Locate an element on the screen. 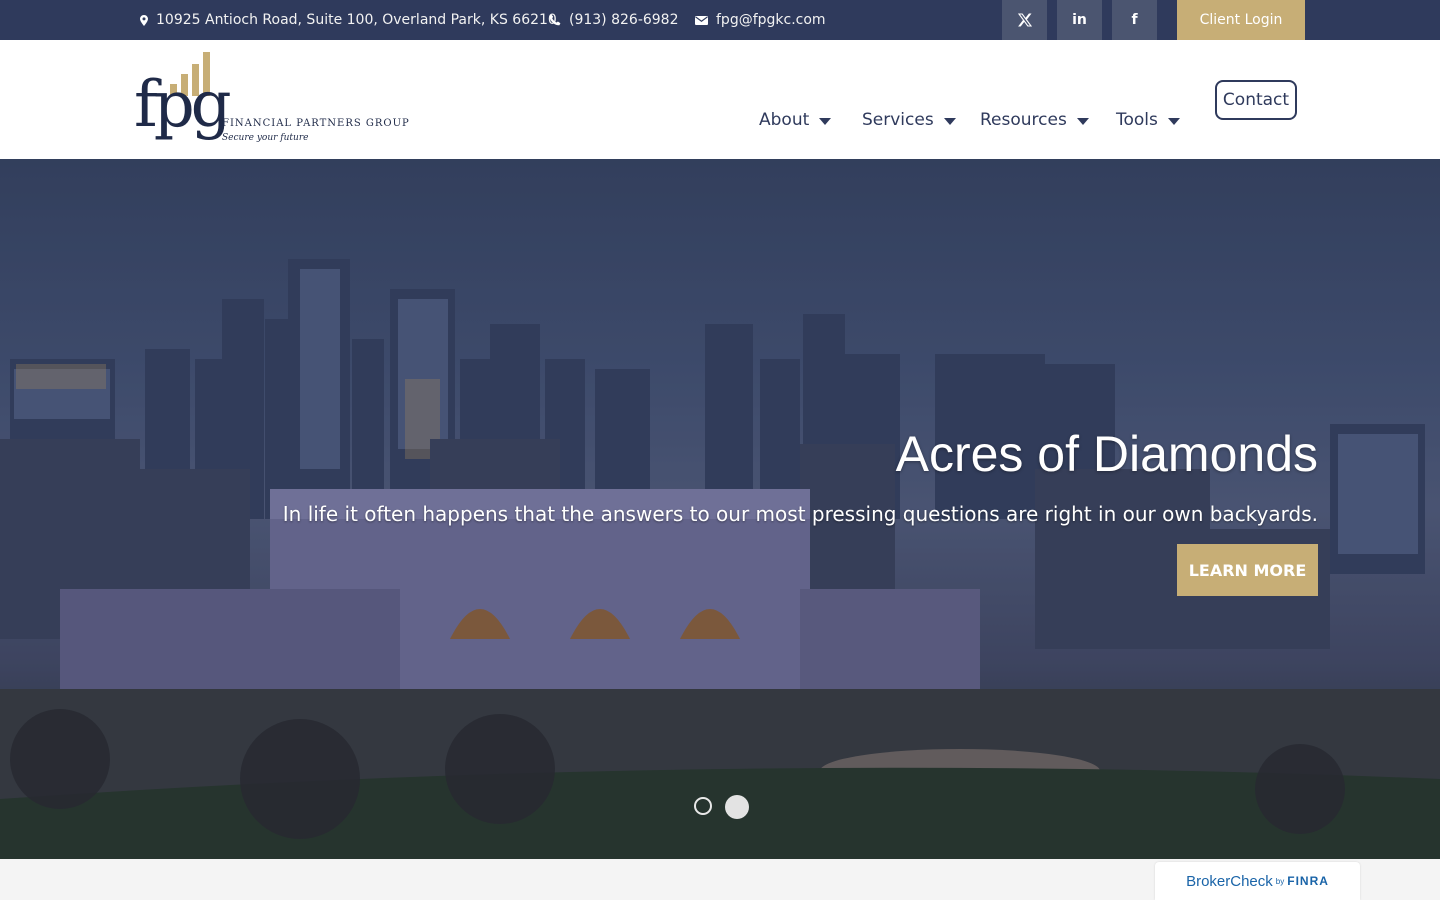 This screenshot has width=1440, height=900. client-login-button: Client Login is located at coordinates (1241, 20).